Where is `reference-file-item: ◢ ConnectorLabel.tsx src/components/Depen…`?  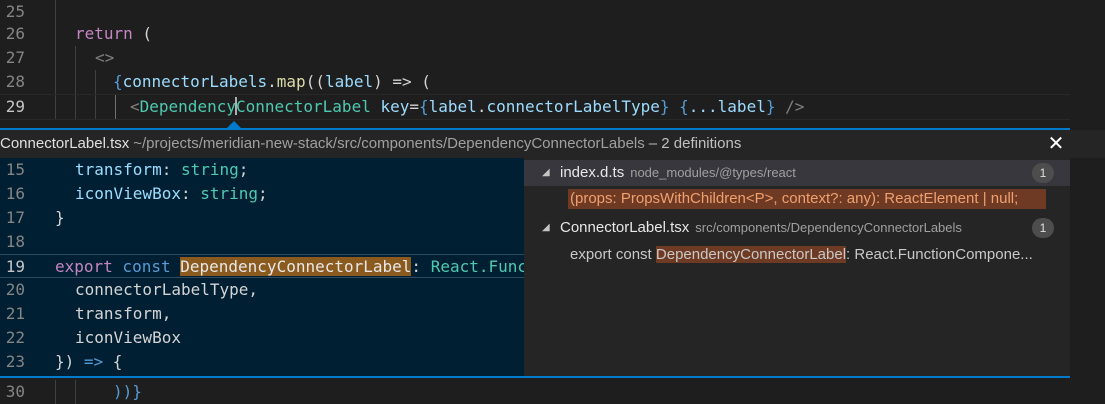
reference-file-item: ◢ ConnectorLabel.tsx src/components/Depen… is located at coordinates (797, 228).